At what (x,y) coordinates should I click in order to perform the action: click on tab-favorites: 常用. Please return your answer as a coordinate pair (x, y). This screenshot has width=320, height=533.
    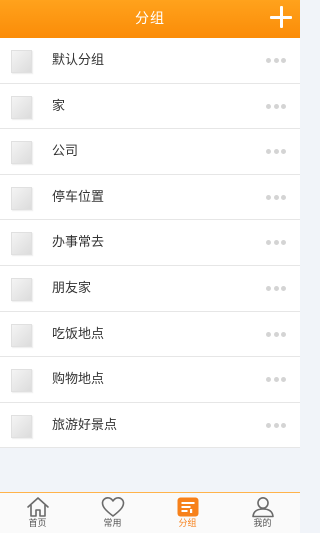
    Looking at the image, I should click on (112, 513).